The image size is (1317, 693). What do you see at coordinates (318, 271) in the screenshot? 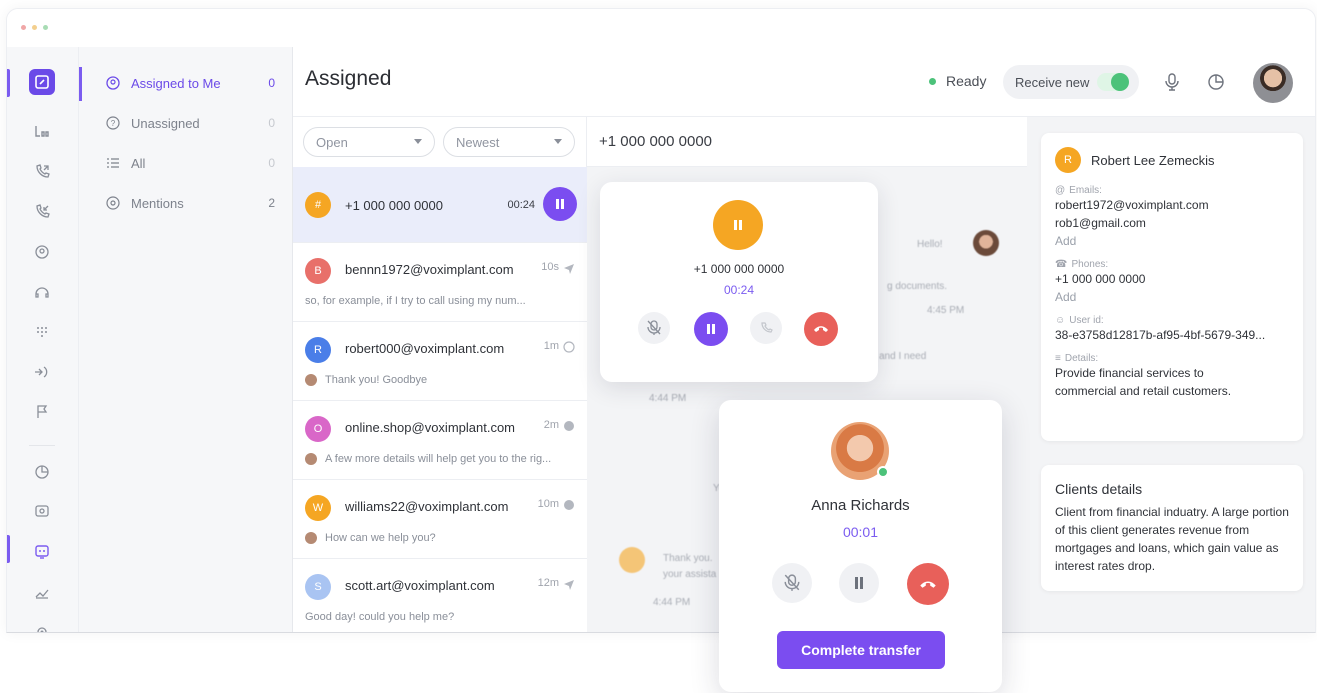
I see `avatar: B` at bounding box center [318, 271].